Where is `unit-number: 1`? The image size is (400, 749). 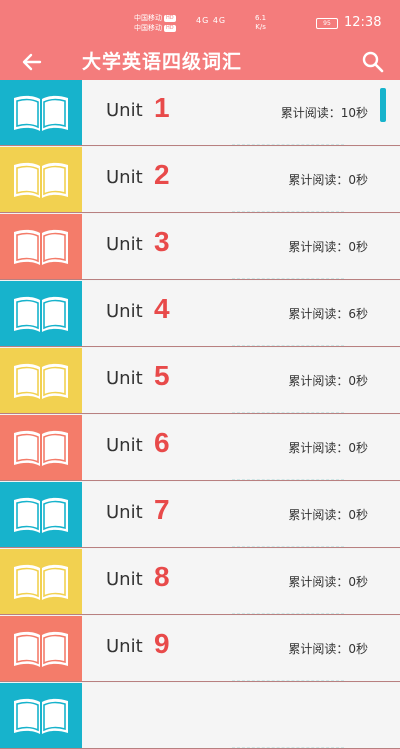
unit-number: 1 is located at coordinates (162, 107).